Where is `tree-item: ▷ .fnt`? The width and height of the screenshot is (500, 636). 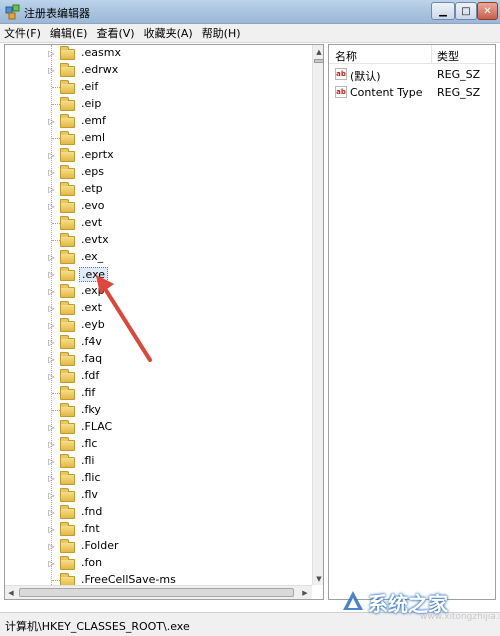
tree-item: ▷ .fnt is located at coordinates (155, 529).